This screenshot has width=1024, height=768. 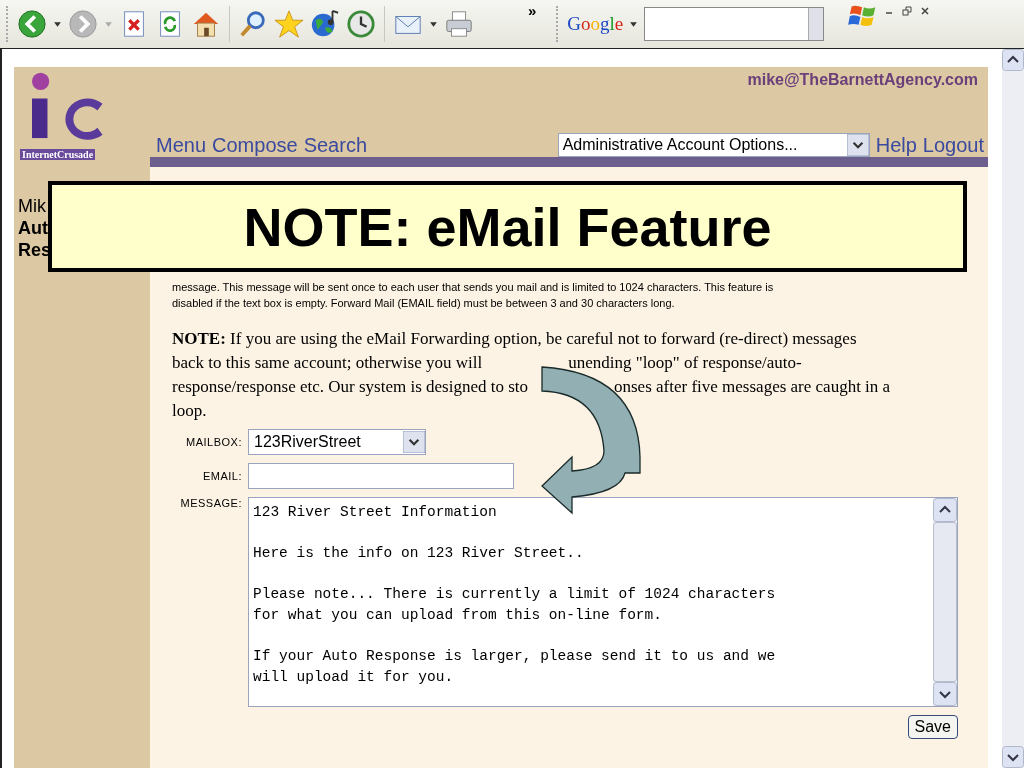 I want to click on mailbox-dropdown: 123RiverStreet, so click(x=337, y=442).